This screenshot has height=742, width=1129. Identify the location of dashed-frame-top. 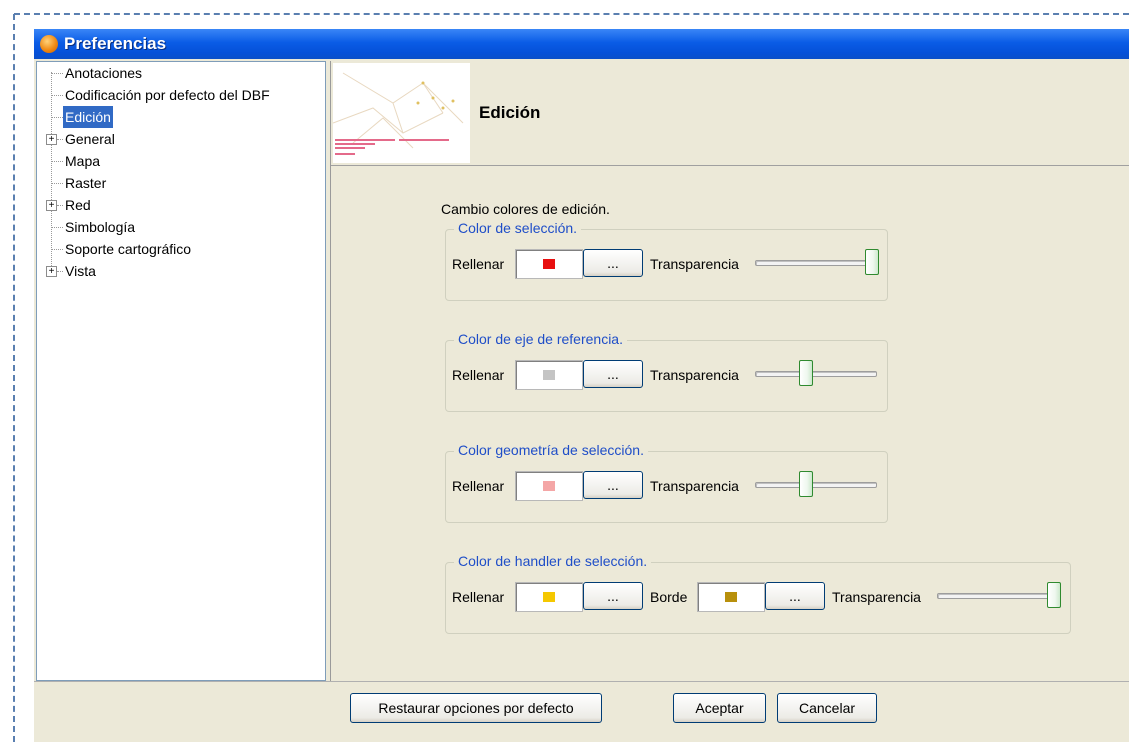
(571, 14).